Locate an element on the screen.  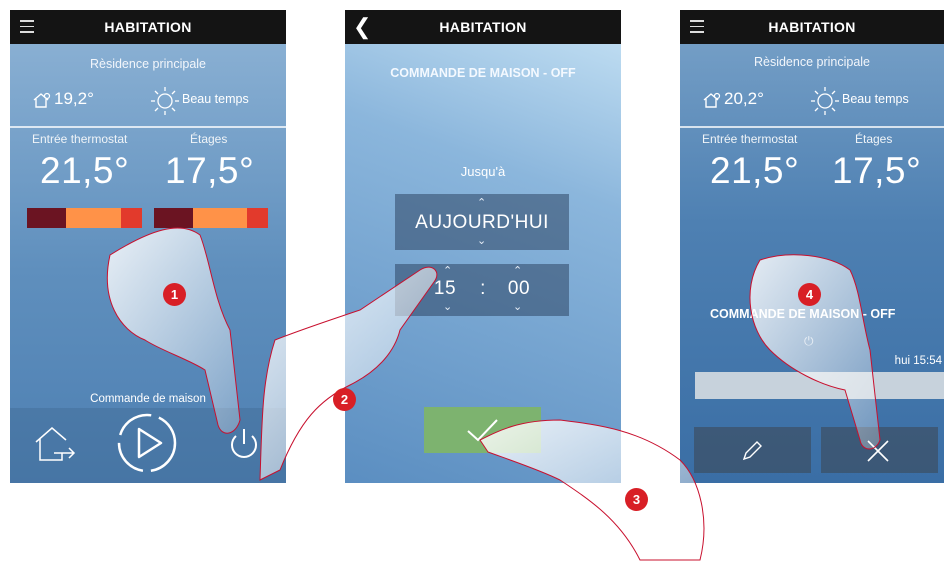
step-badge-1: 1 is located at coordinates (174, 294).